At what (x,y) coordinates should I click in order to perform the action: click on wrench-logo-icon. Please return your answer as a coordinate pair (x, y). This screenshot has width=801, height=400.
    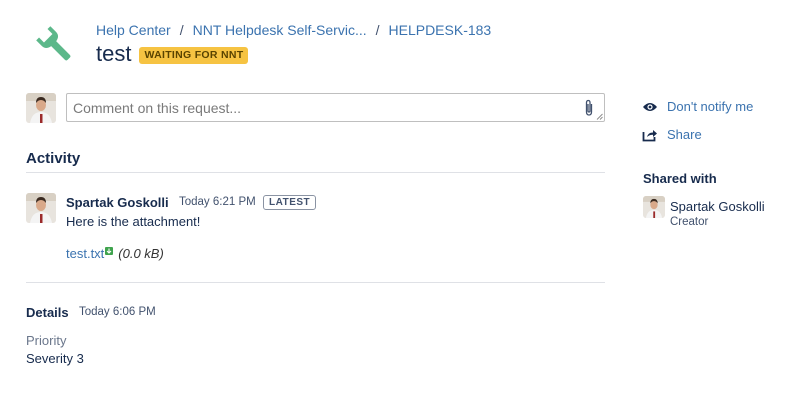
    Looking at the image, I should click on (53, 43).